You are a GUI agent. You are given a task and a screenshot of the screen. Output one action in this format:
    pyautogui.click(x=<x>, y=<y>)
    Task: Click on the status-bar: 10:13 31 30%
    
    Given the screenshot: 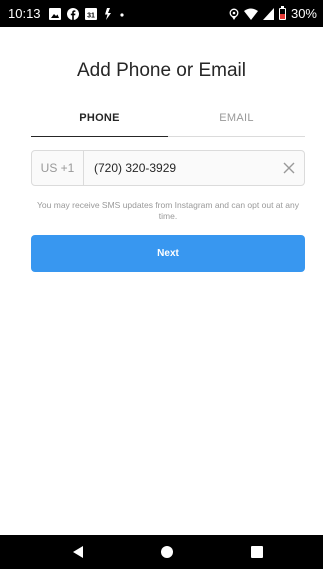 What is the action you would take?
    pyautogui.click(x=161, y=13)
    